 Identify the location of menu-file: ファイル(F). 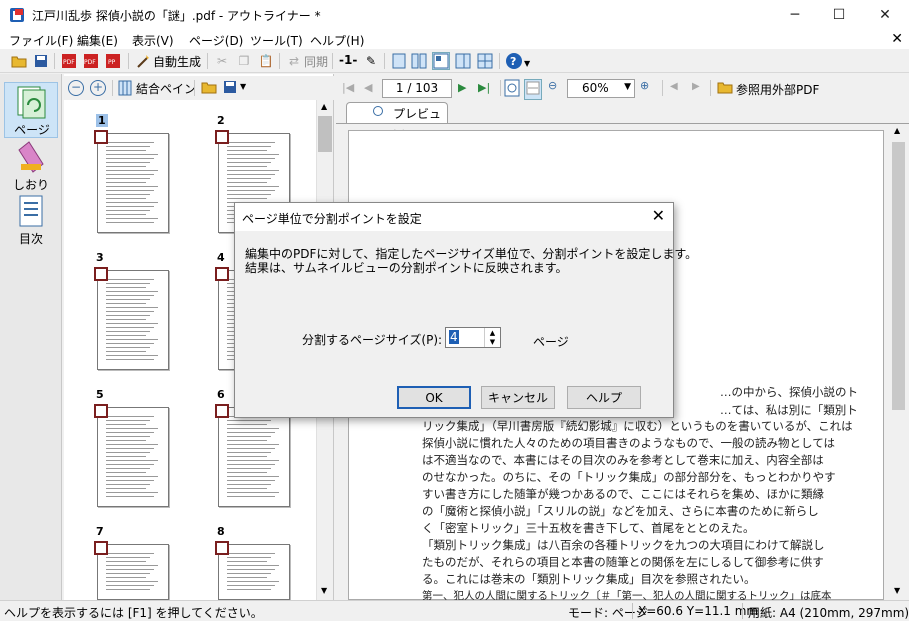
(41, 40).